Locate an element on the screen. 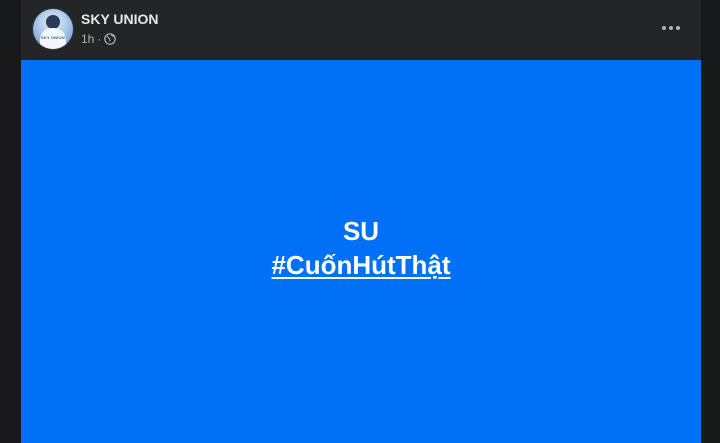 The width and height of the screenshot is (720, 443). author-name: SKY UNION is located at coordinates (120, 19).